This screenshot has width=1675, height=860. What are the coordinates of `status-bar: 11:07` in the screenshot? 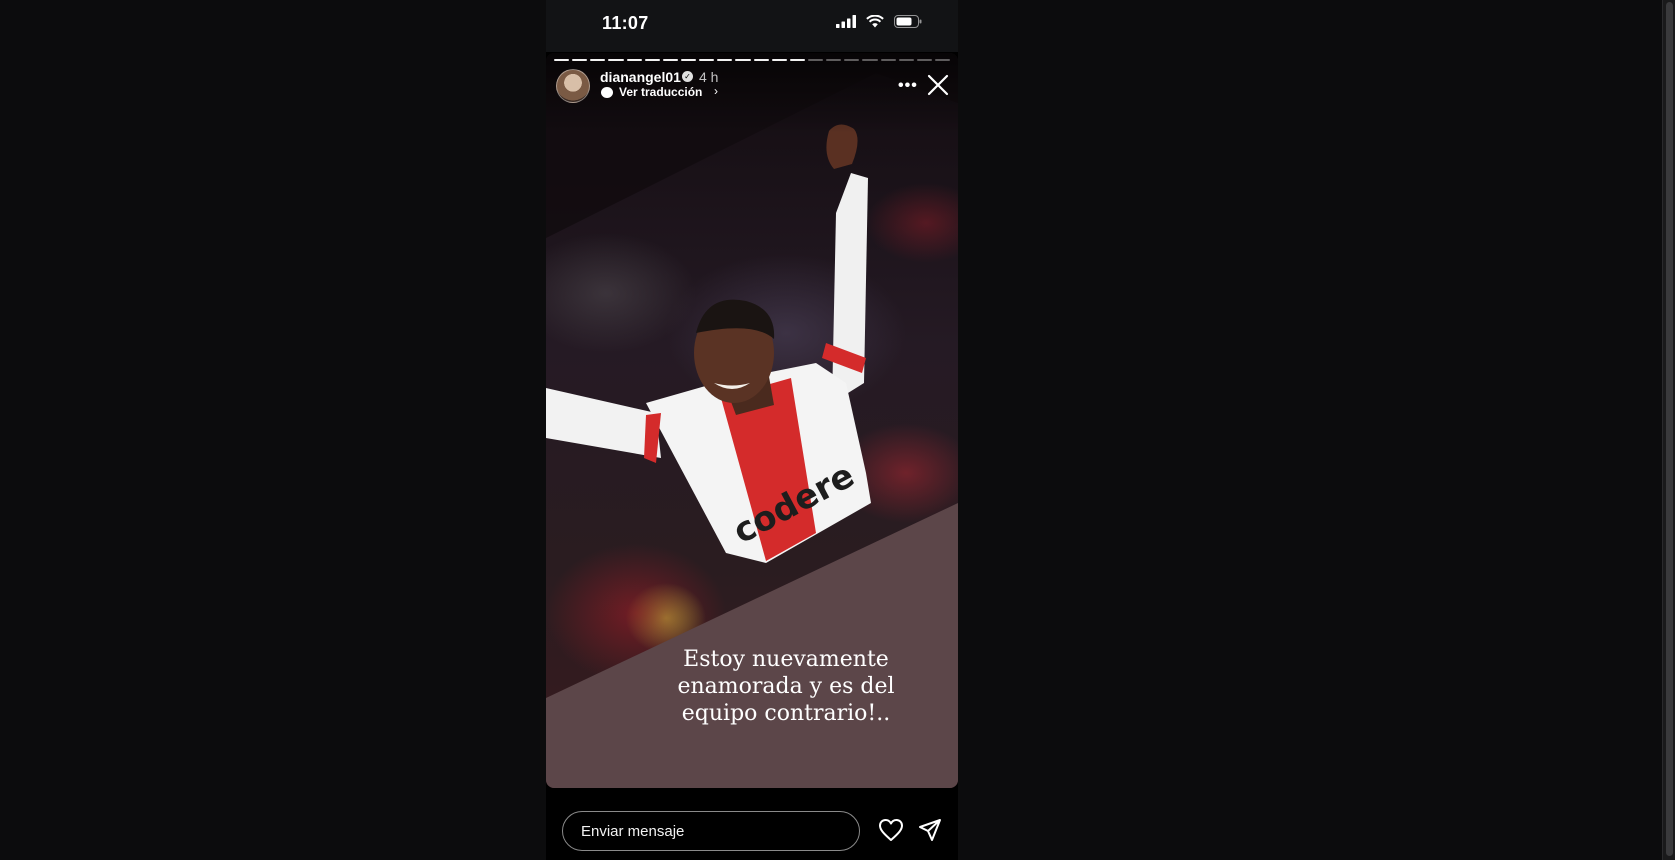 It's located at (752, 26).